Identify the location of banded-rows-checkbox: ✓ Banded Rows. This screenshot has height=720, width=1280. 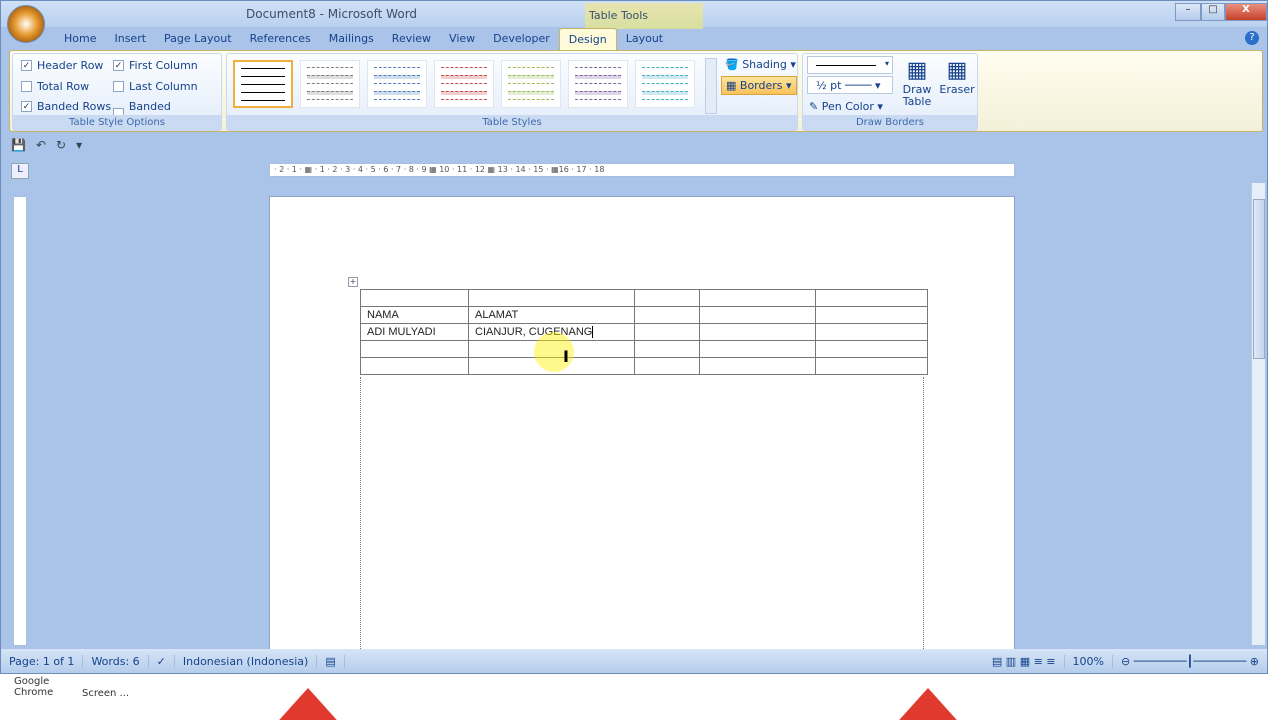
(66, 106).